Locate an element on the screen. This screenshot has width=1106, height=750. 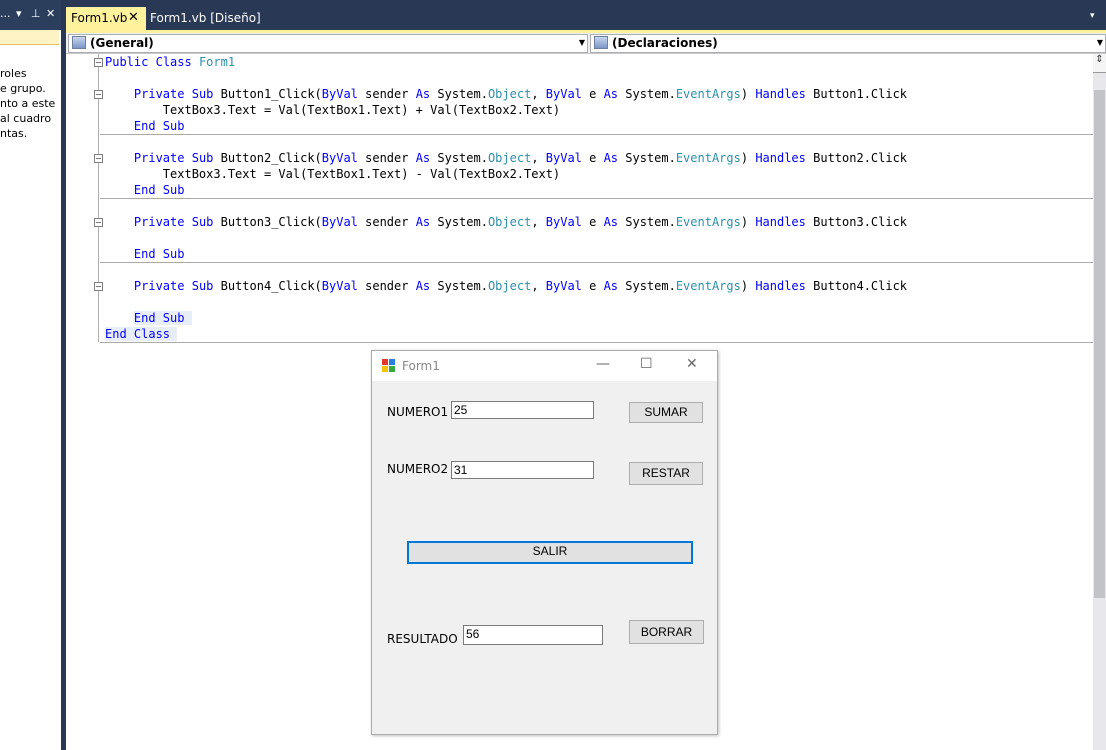
resultado-textbox: 56 is located at coordinates (533, 635).